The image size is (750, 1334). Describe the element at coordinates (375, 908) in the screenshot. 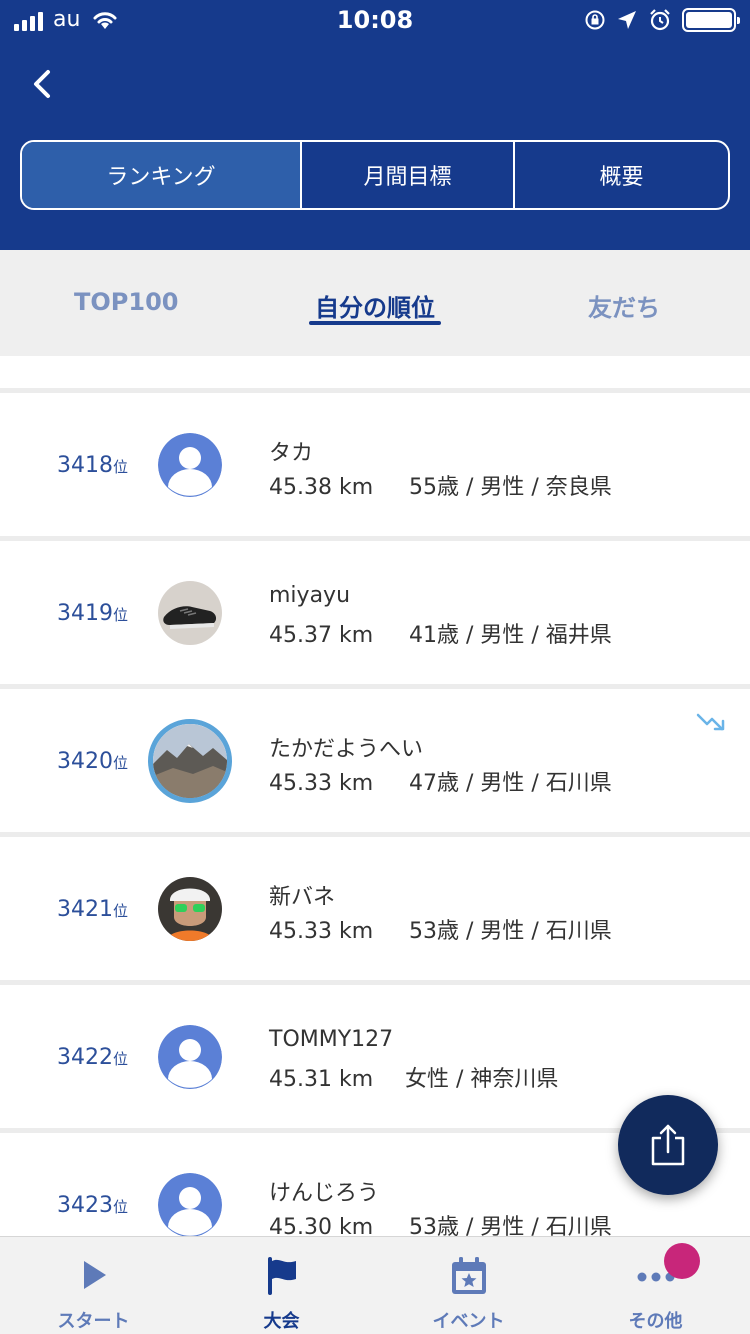

I see `list-item: 3421位 新バネ 45.33 km 53歳 / 男性 / 石川県` at that location.